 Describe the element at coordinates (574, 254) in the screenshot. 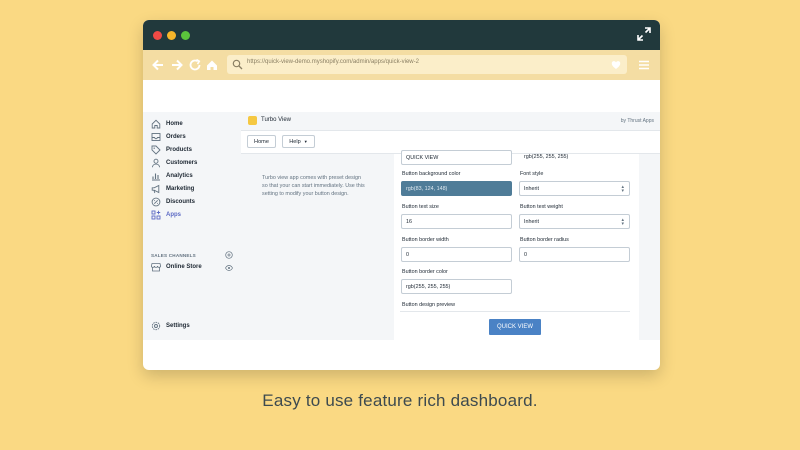

I see `border-radius-input: 0` at that location.